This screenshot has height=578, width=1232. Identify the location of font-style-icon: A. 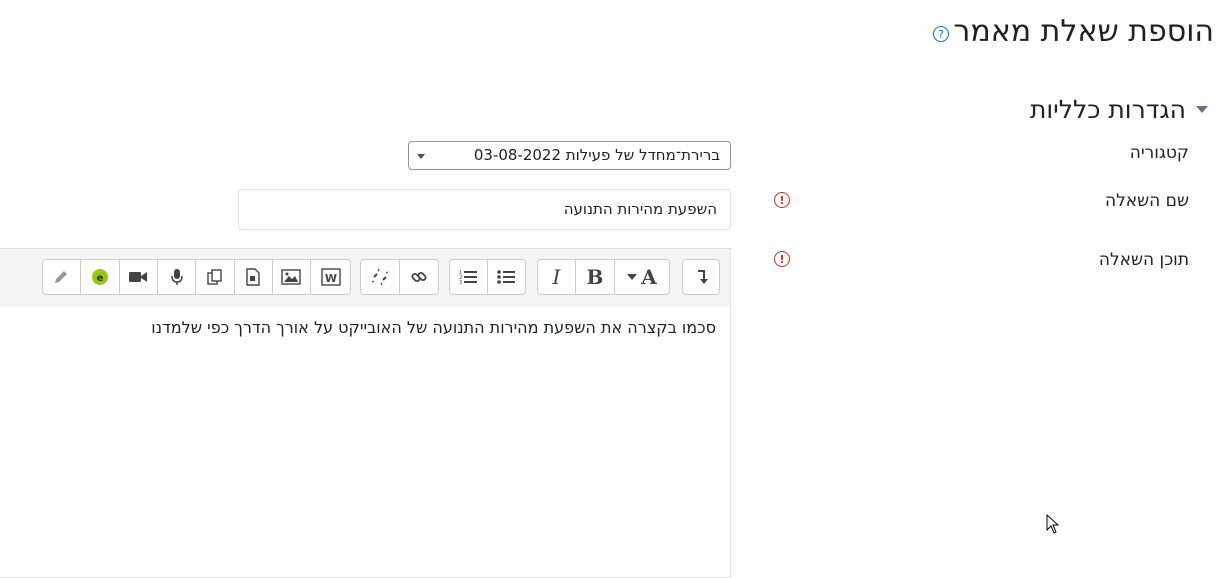
(642, 277).